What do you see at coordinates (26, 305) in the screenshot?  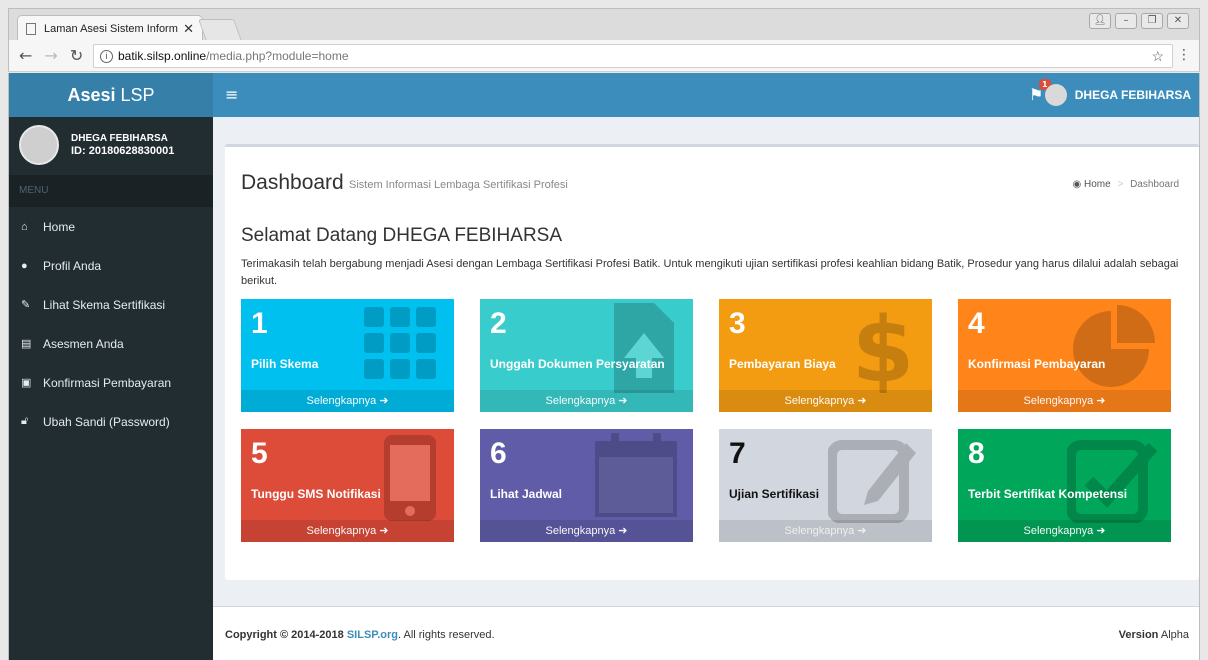 I see `edit-icon: ✎` at bounding box center [26, 305].